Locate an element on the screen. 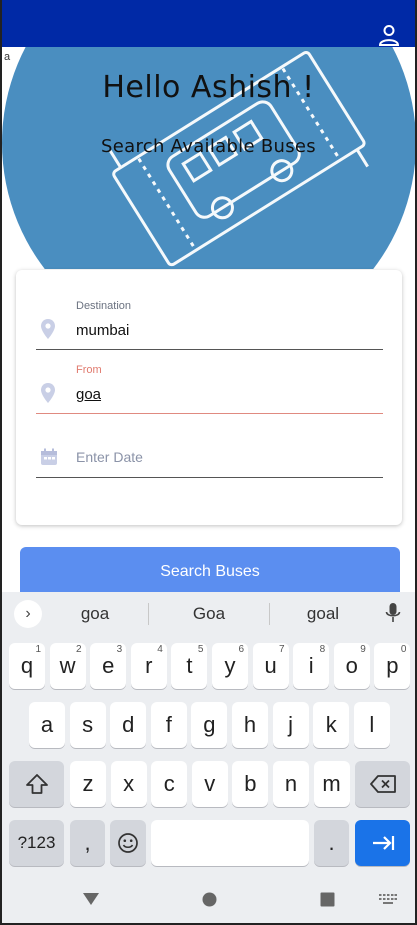 The height and width of the screenshot is (925, 417). key-t: t5 is located at coordinates (189, 666).